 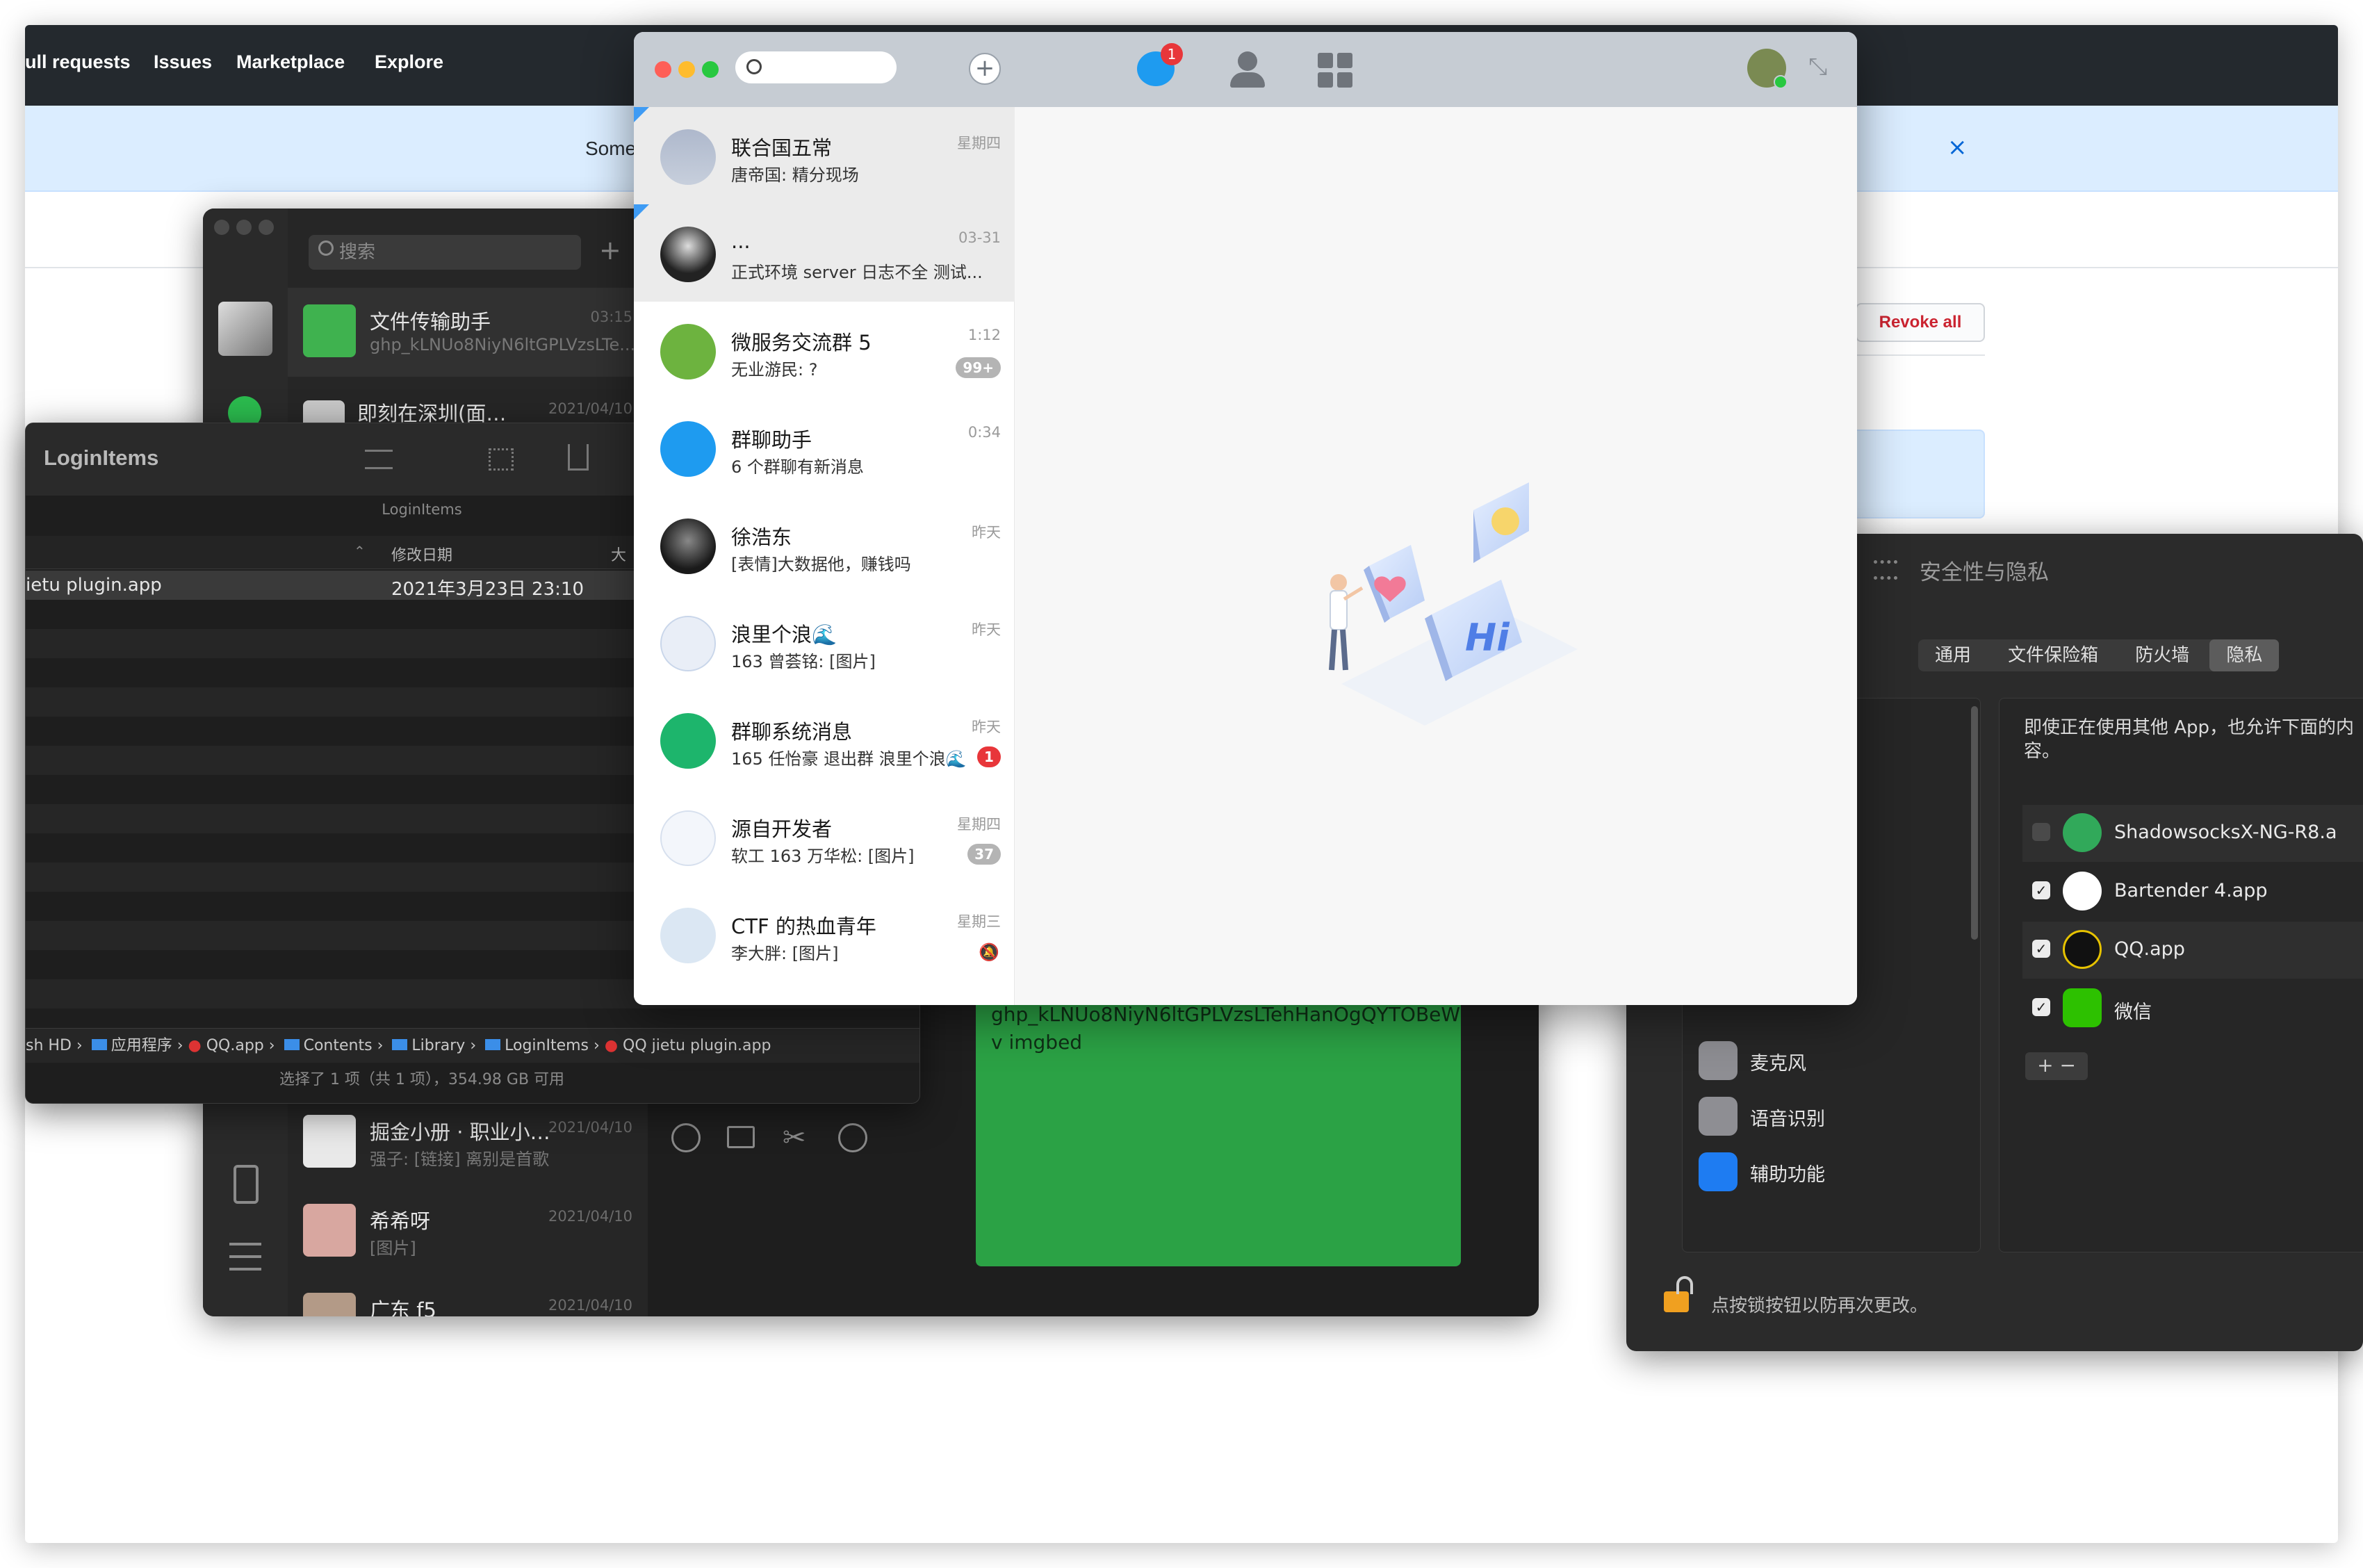 I want to click on tab-firewall: 防火墙, so click(x=2162, y=655).